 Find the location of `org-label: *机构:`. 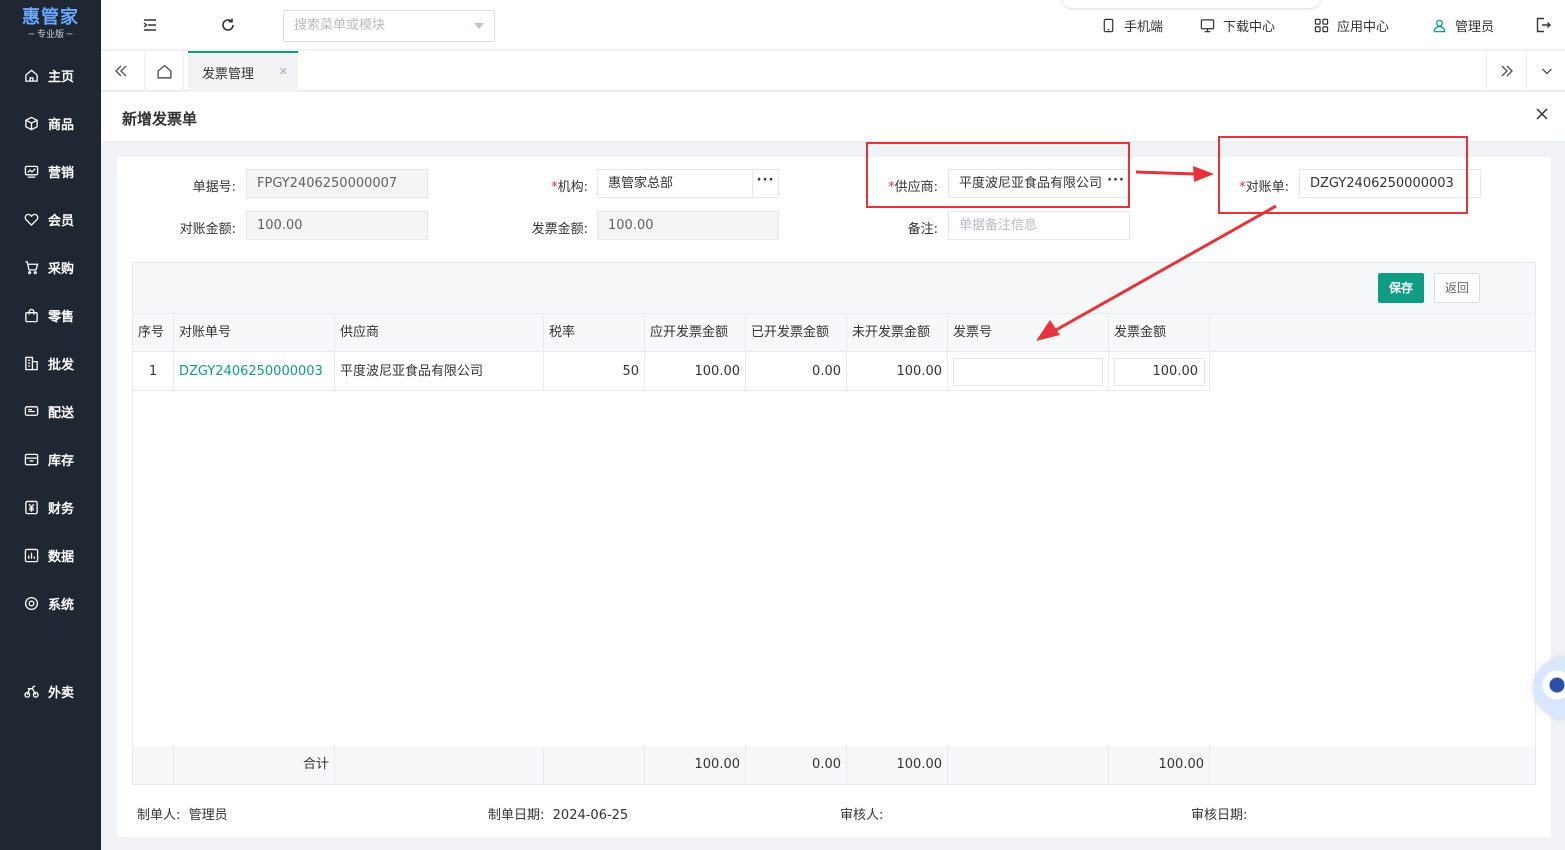

org-label: *机构: is located at coordinates (543, 185).